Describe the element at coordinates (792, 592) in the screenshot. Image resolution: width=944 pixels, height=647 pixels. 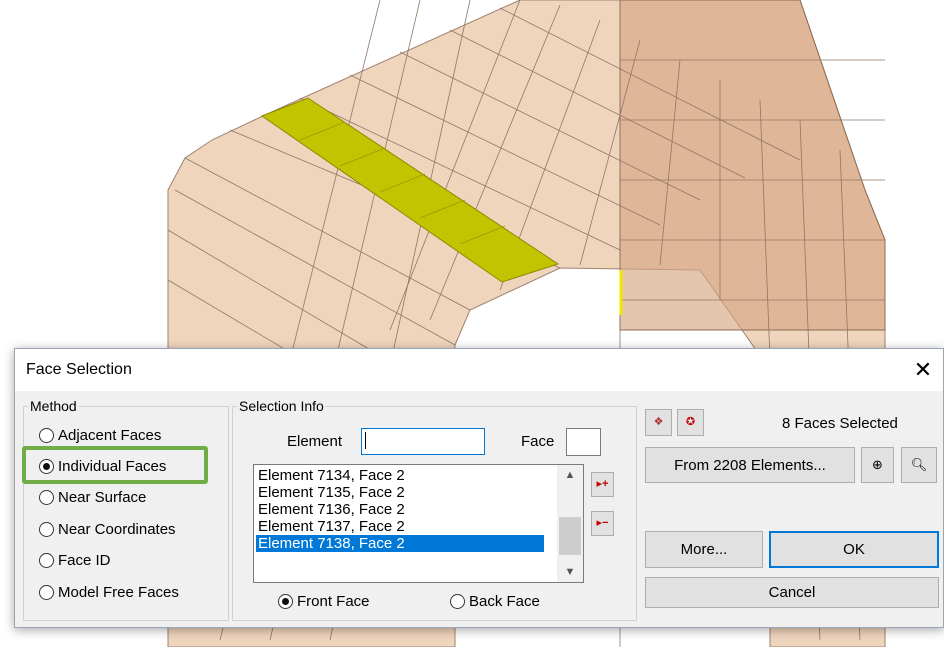
I see `cancel-button: Cancel` at that location.